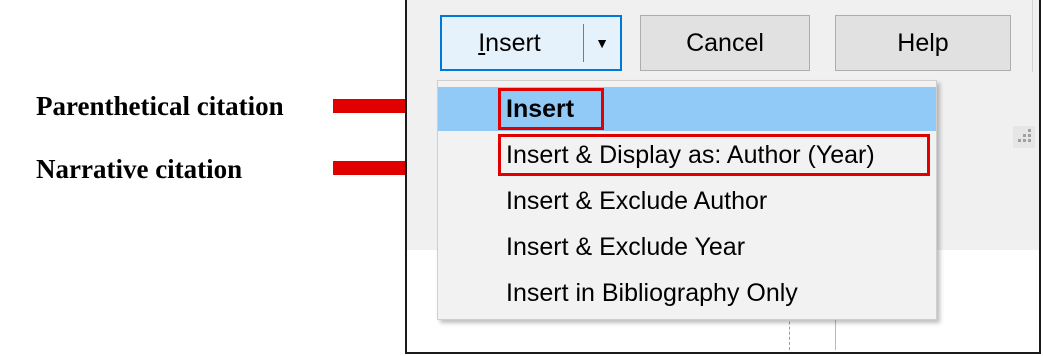 The width and height of the screenshot is (1043, 356). What do you see at coordinates (602, 43) in the screenshot?
I see `chevron-down-icon: ▼` at bounding box center [602, 43].